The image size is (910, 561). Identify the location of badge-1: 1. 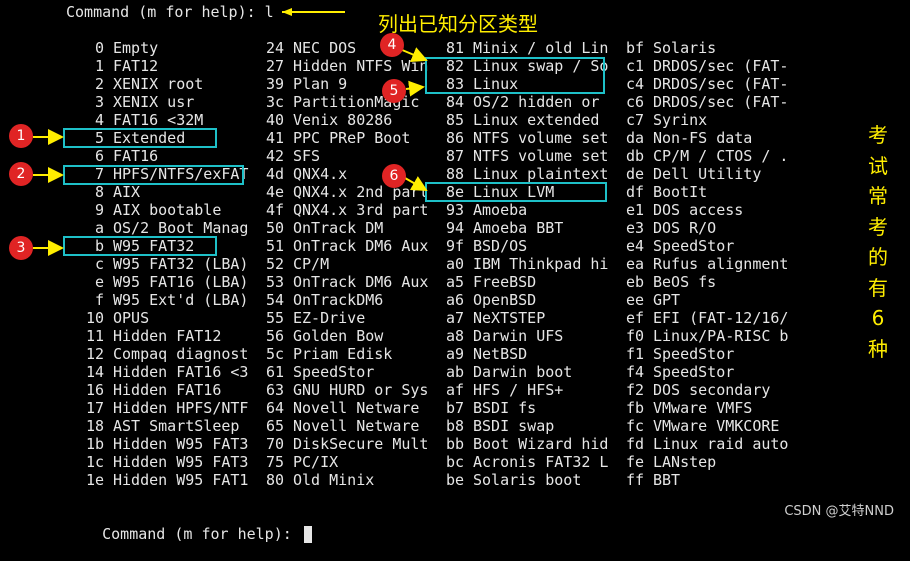
(21, 136).